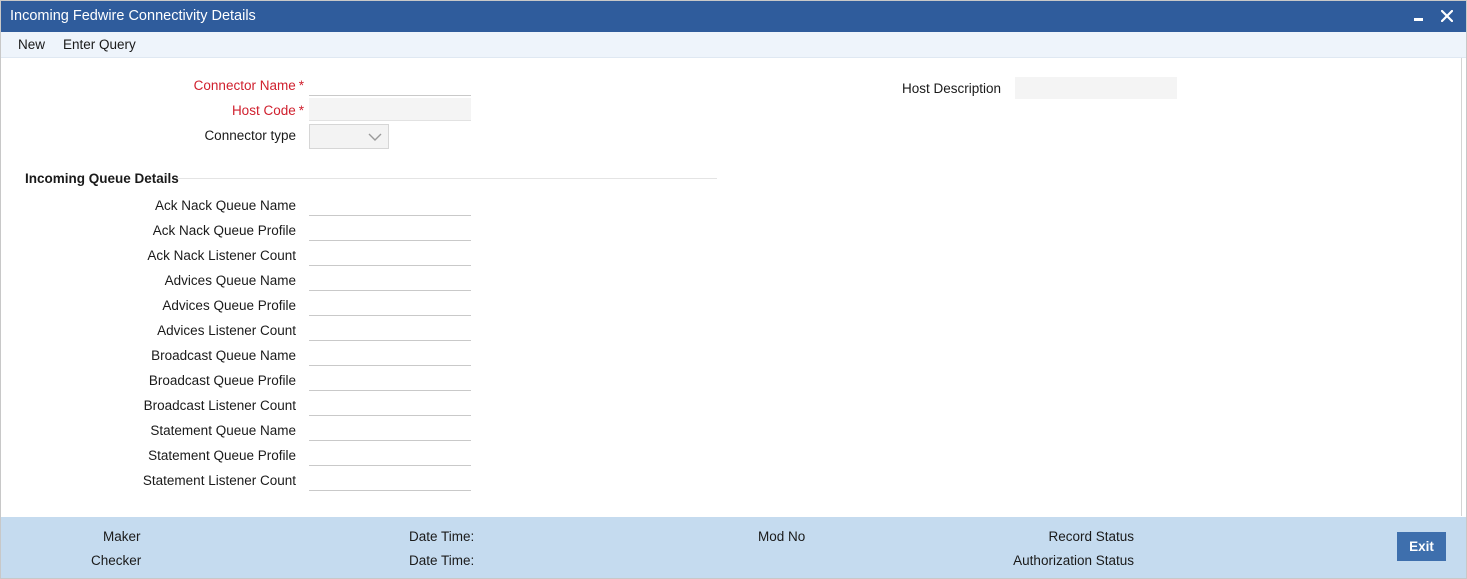  Describe the element at coordinates (782, 536) in the screenshot. I see `mod-no-label: Mod No` at that location.